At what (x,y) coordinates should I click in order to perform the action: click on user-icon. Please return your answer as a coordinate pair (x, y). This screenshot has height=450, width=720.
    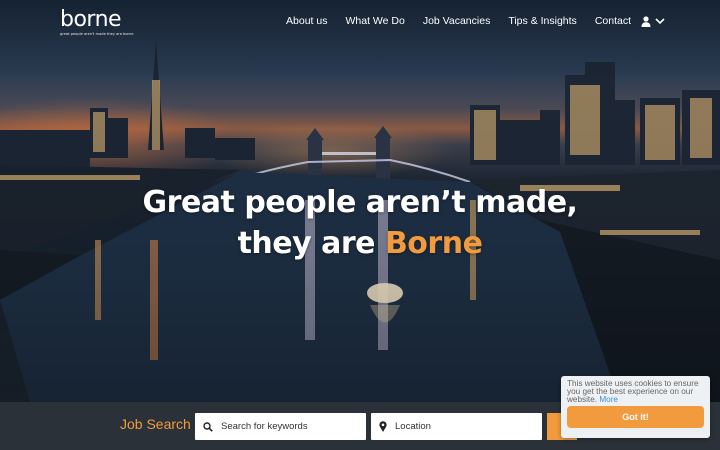
    Looking at the image, I should click on (646, 21).